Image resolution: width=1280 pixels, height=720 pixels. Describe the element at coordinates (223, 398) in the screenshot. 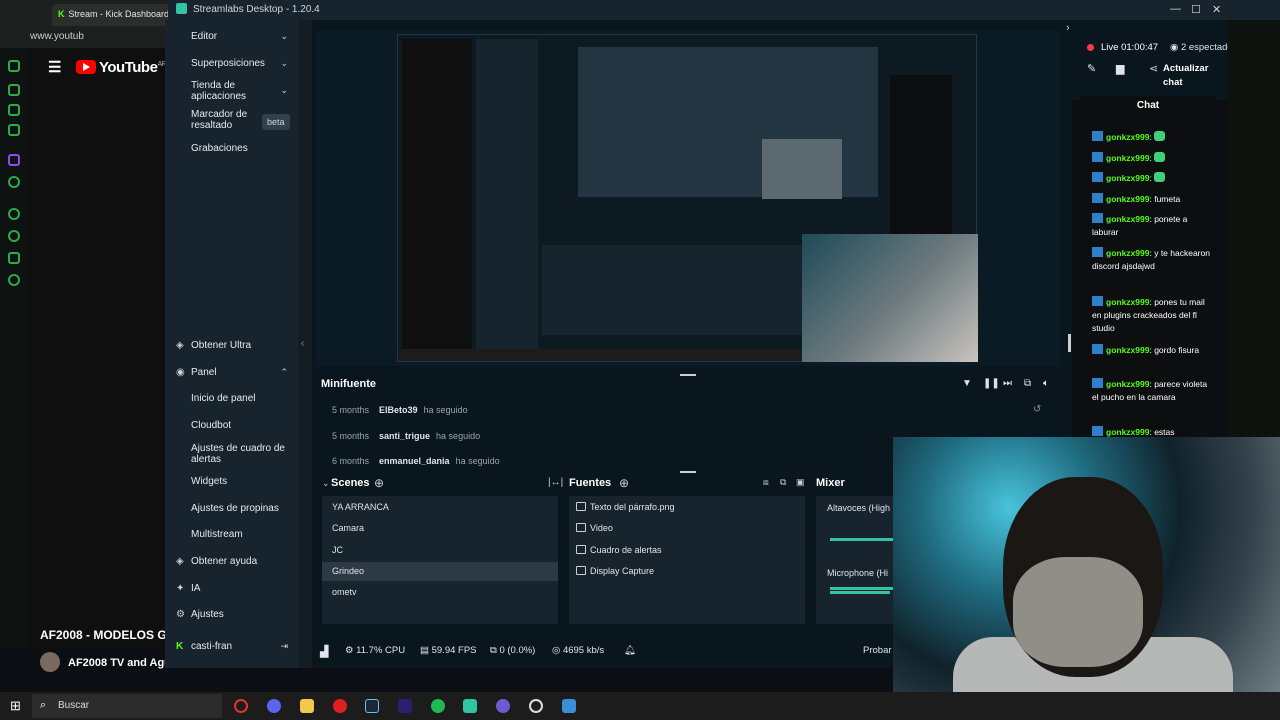

I see `sidebar-item-dashboard-home: Inicio de panel` at that location.